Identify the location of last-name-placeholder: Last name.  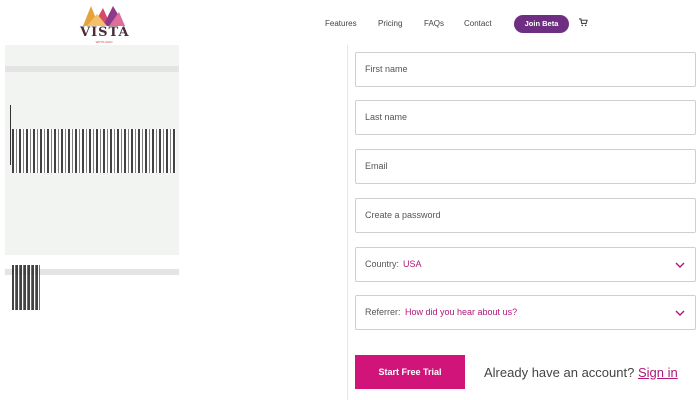
(386, 117).